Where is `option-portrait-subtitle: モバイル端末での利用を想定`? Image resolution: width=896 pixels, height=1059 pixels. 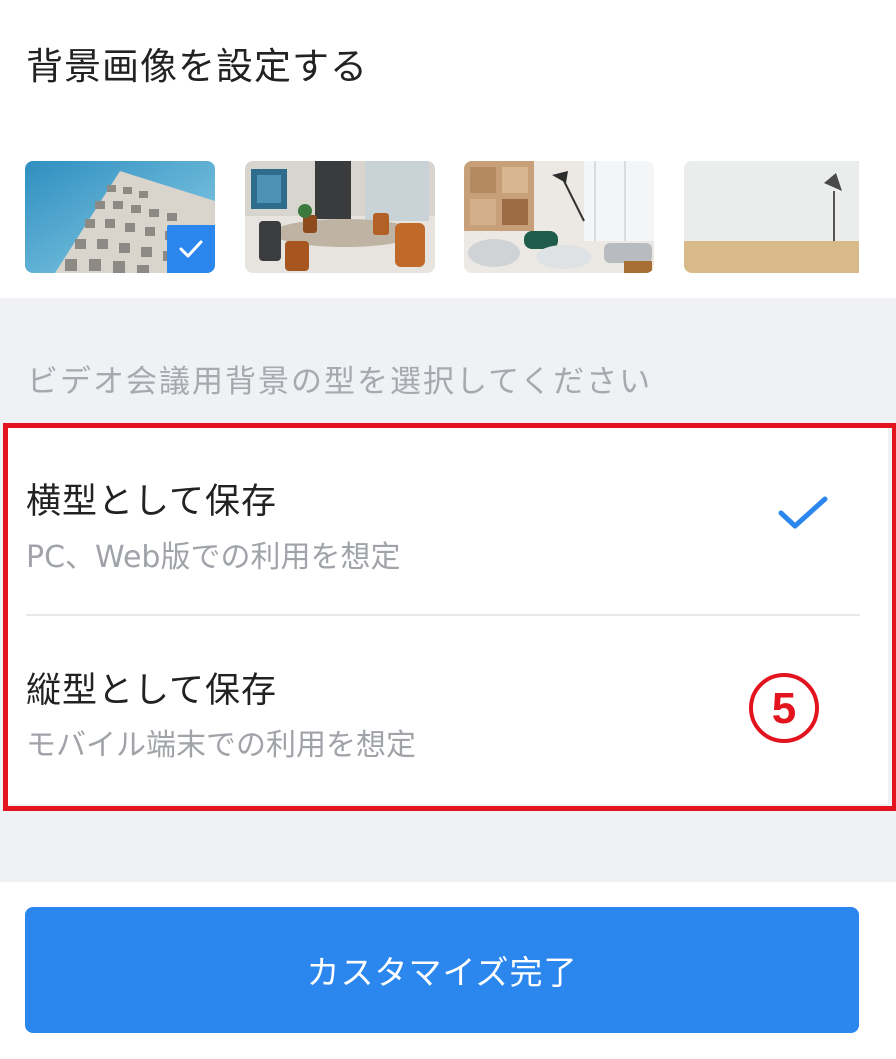 option-portrait-subtitle: モバイル端末での利用を想定 is located at coordinates (221, 745).